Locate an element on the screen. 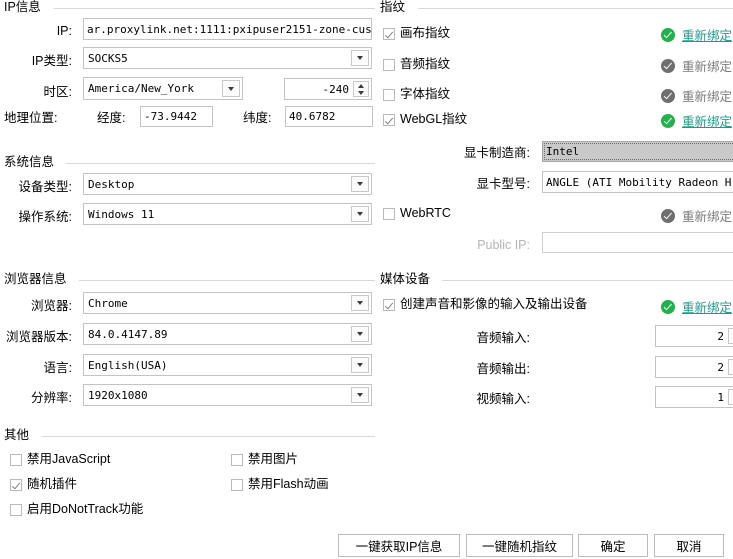 The height and width of the screenshot is (559, 733). checkbox-canvas-fingerprint: 画布指纹 is located at coordinates (416, 33).